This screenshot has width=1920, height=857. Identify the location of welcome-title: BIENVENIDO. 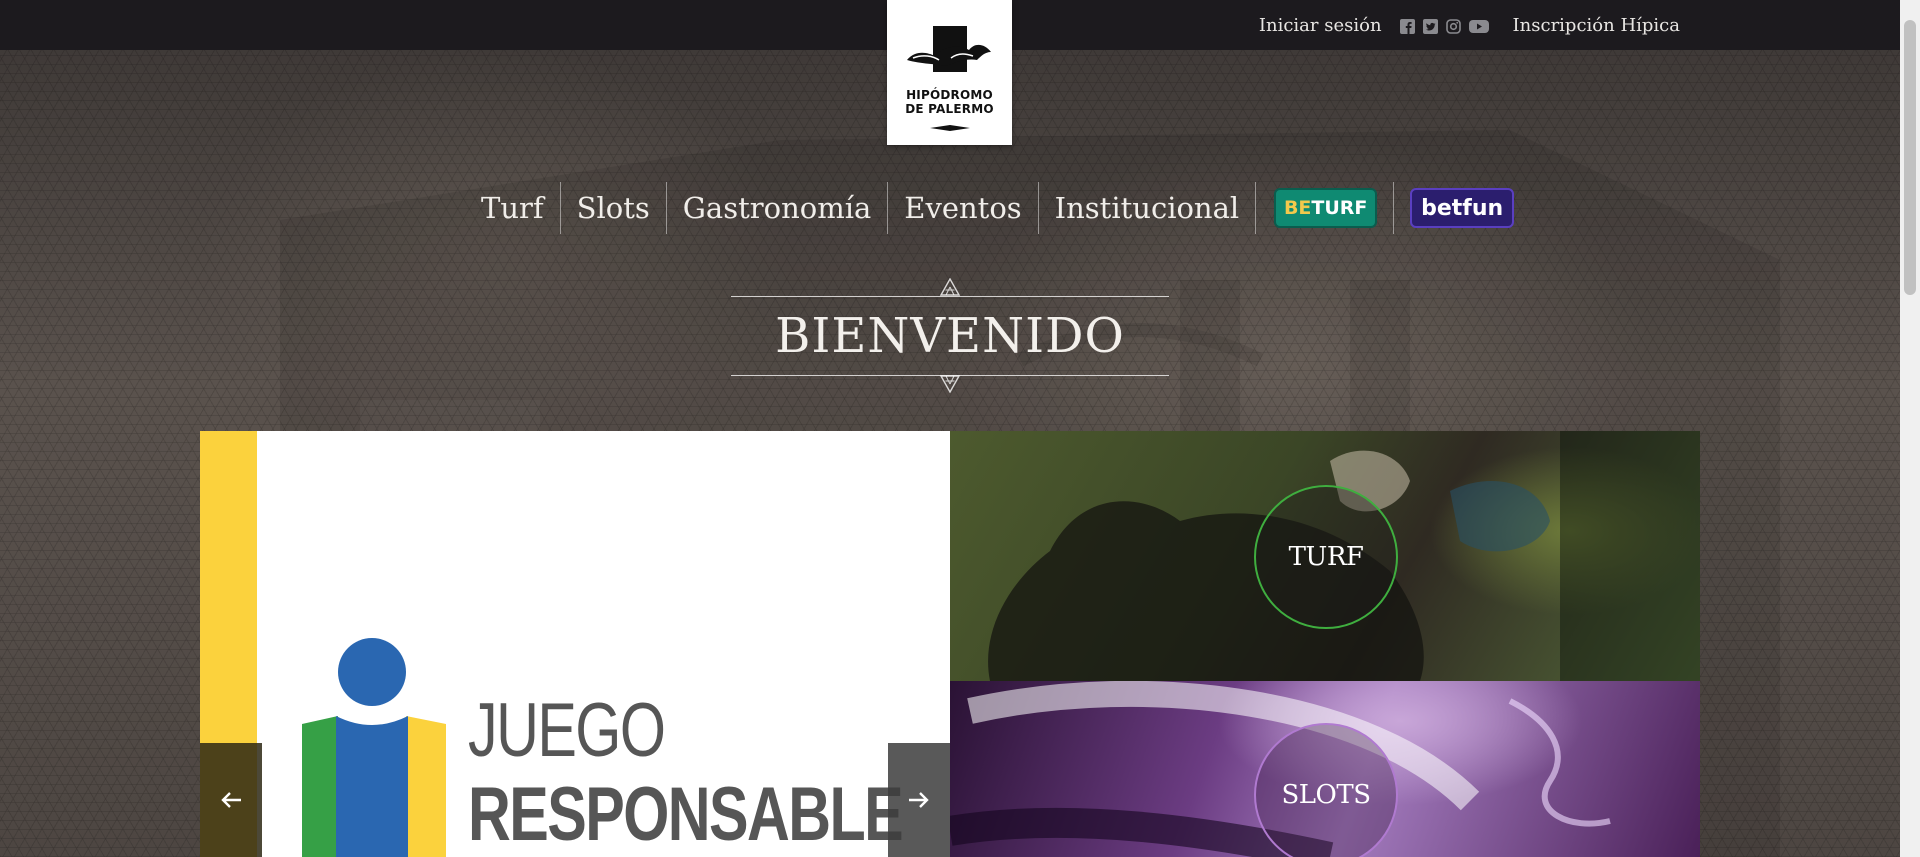
(950, 336).